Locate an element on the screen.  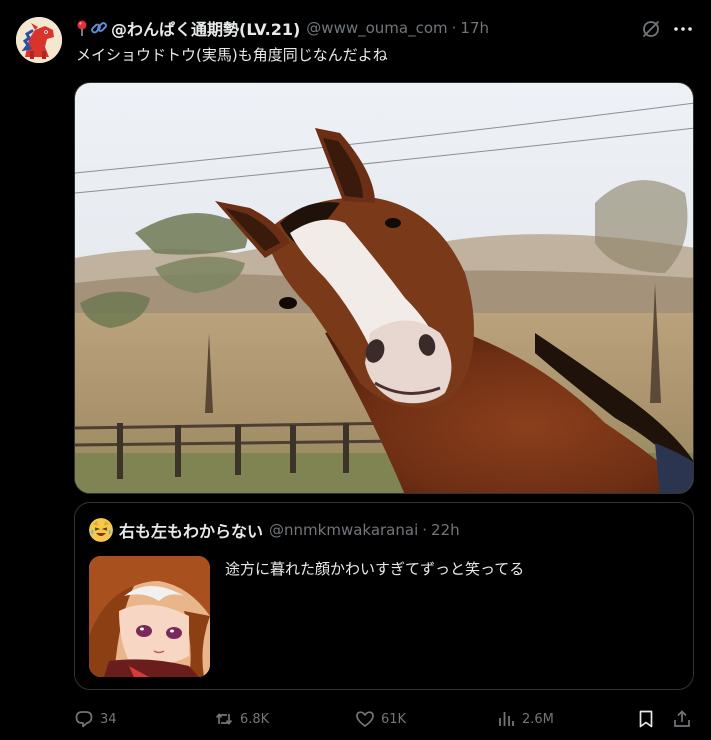
laughing-cat-avatar-icon is located at coordinates (101, 530).